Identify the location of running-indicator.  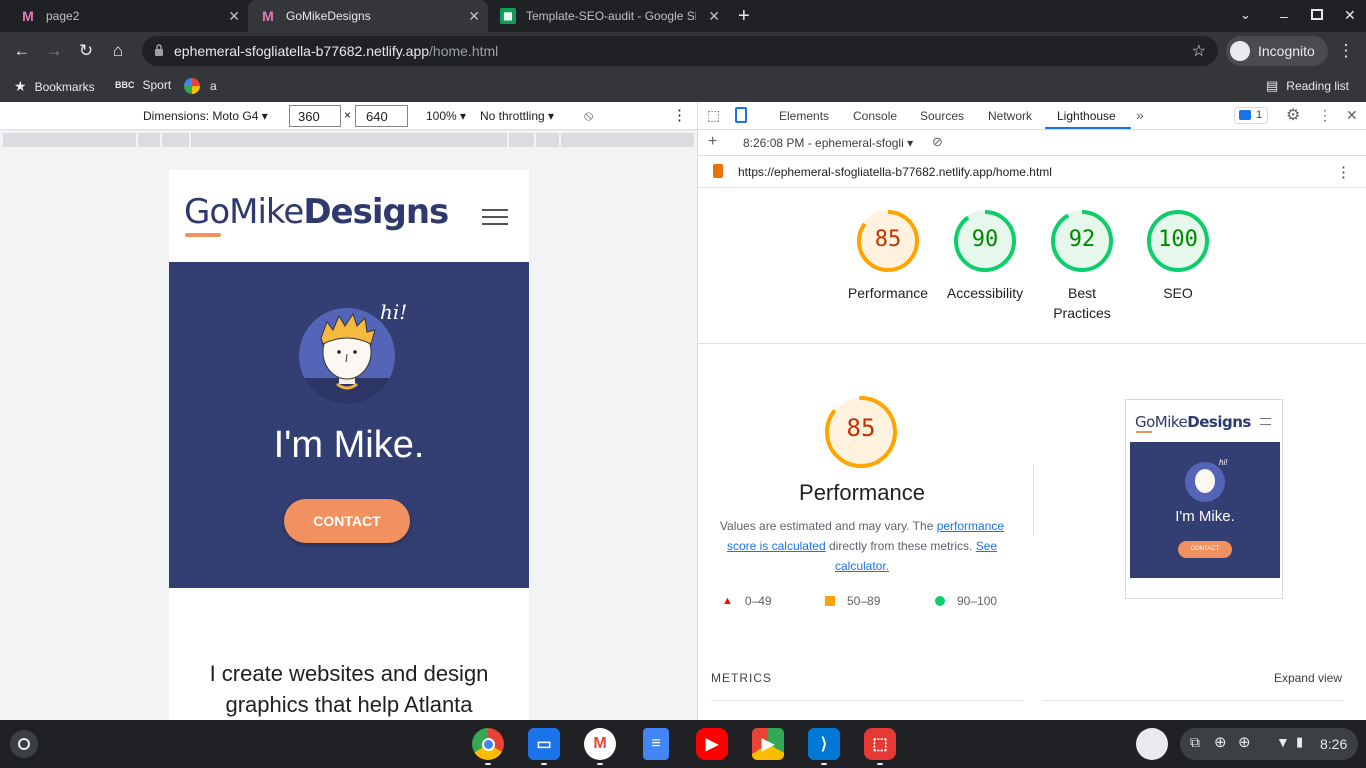
(600, 764).